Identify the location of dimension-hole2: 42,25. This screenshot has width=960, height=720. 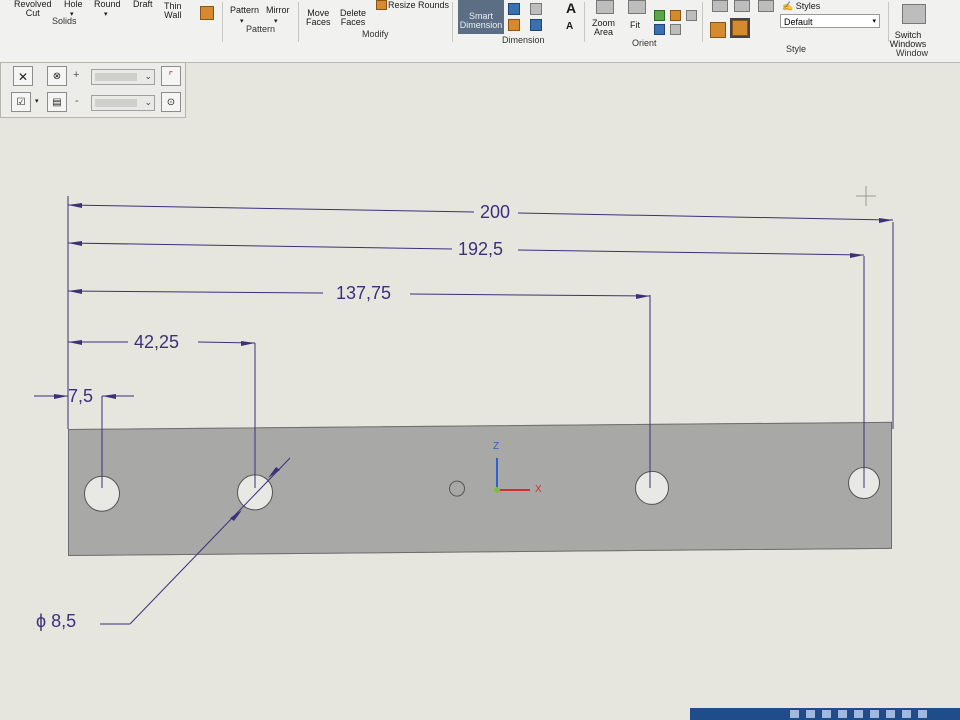
(156, 342).